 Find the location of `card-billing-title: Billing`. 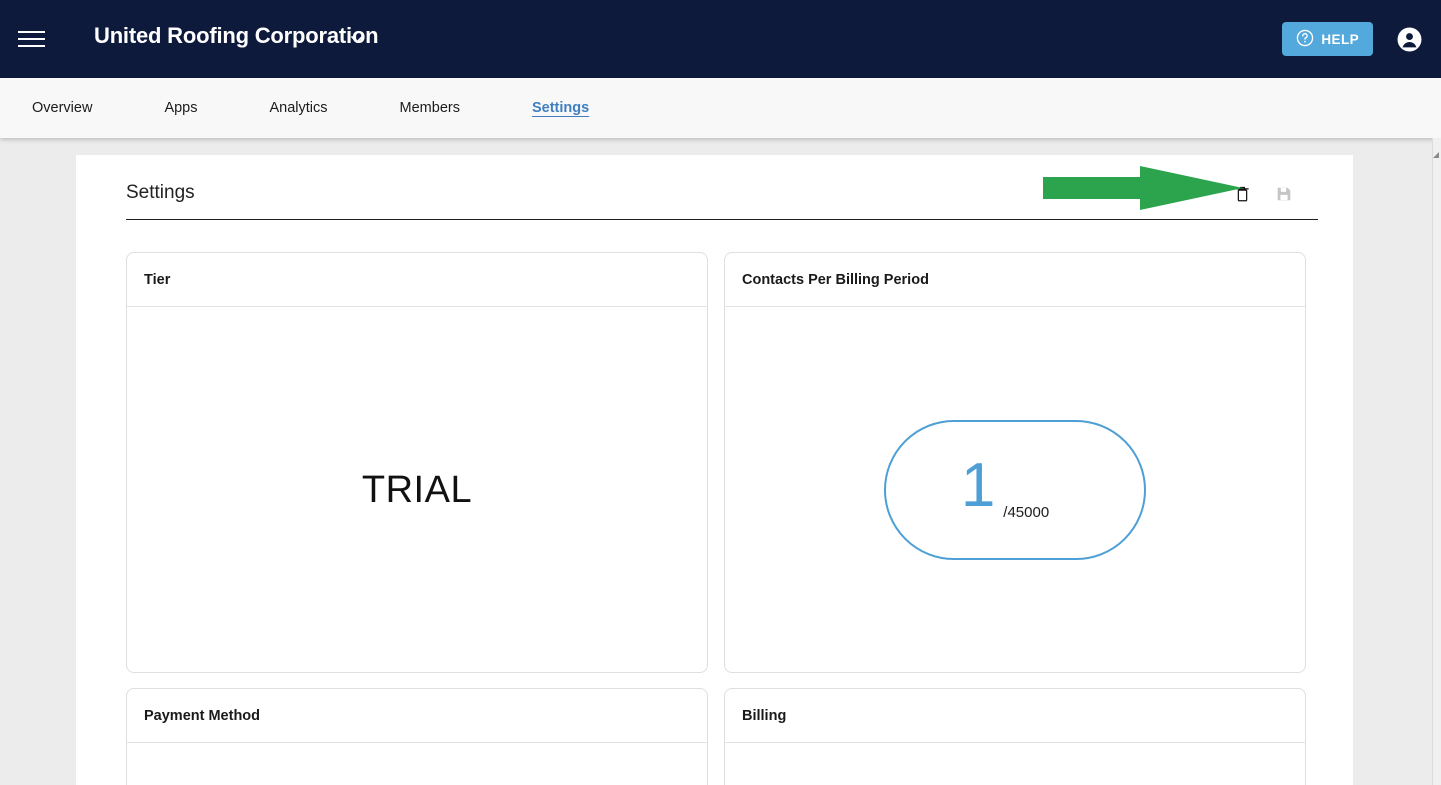

card-billing-title: Billing is located at coordinates (764, 715).